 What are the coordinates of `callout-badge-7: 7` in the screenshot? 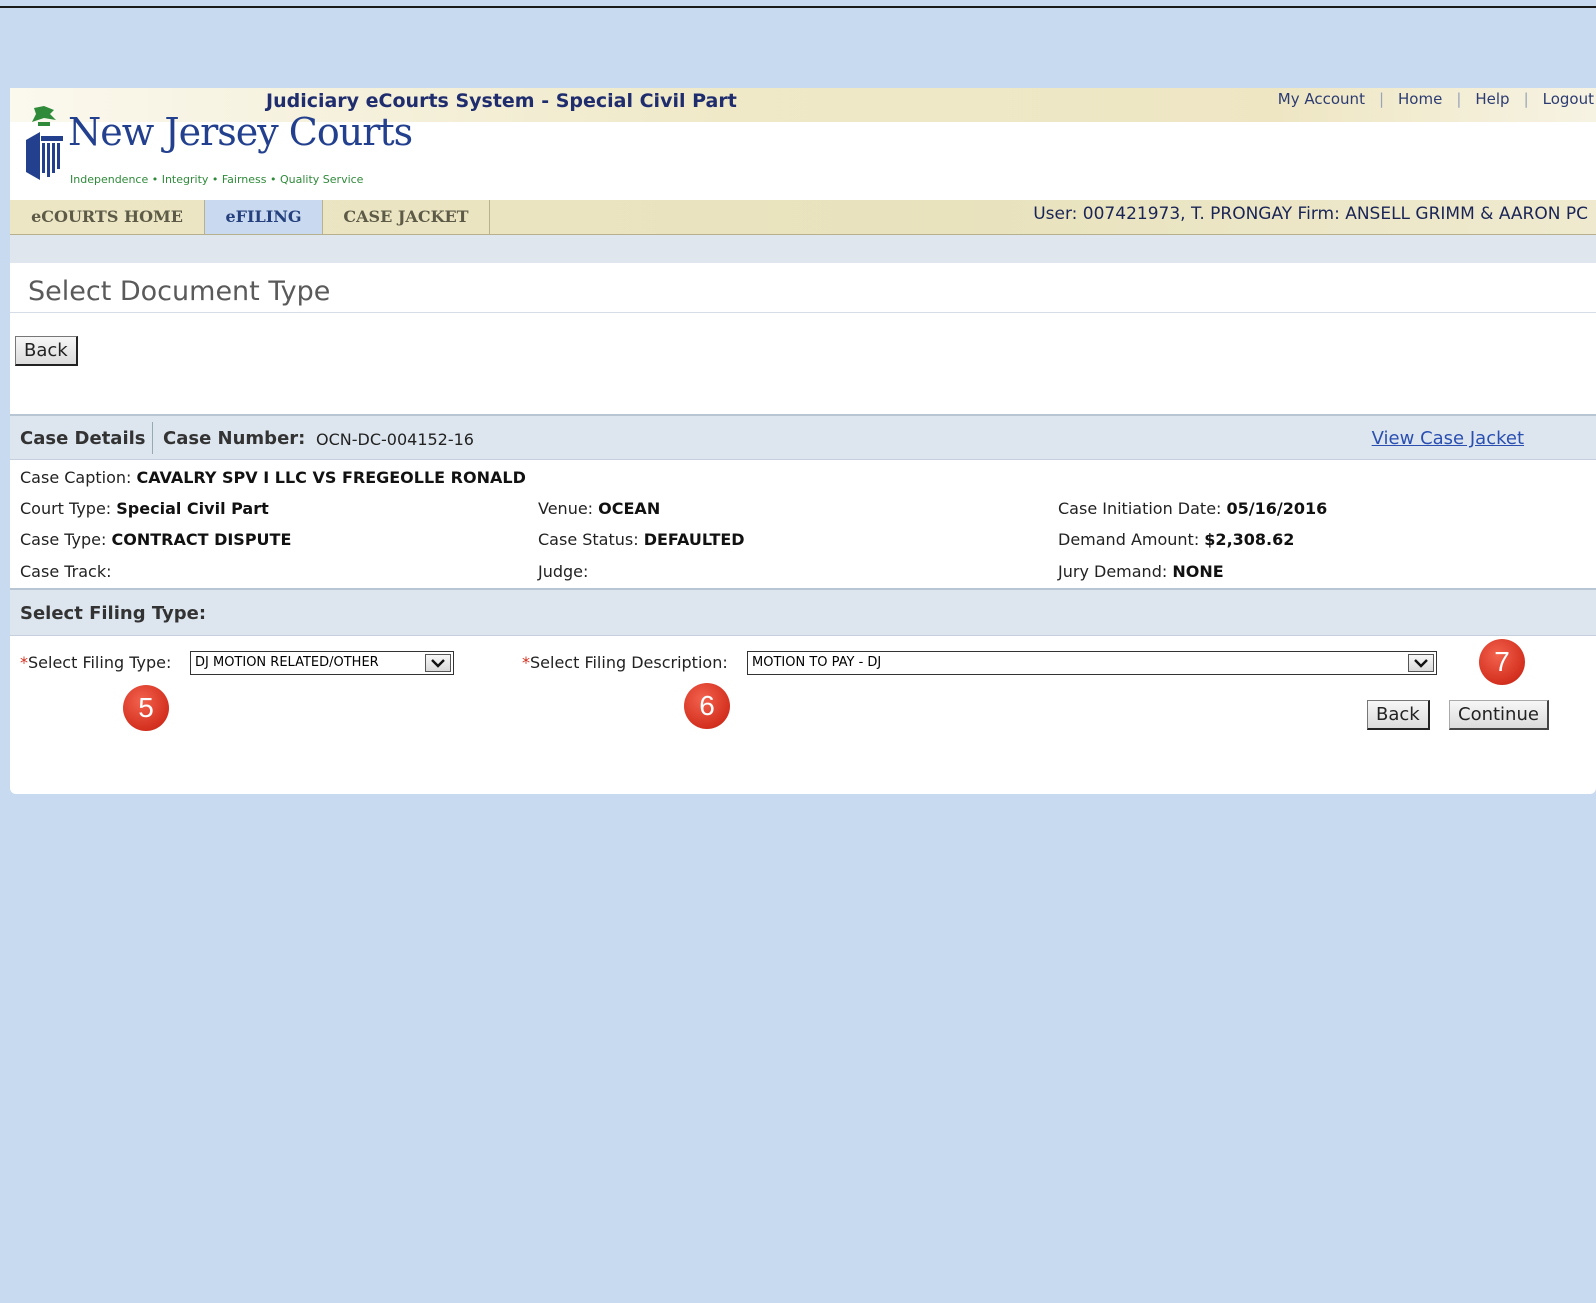 It's located at (1502, 662).